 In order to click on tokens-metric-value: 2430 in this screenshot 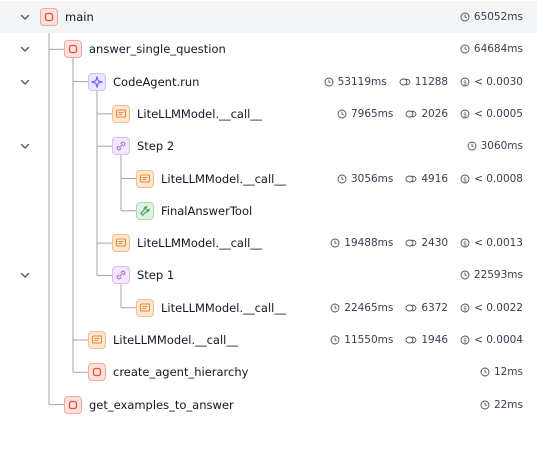, I will do `click(435, 243)`.